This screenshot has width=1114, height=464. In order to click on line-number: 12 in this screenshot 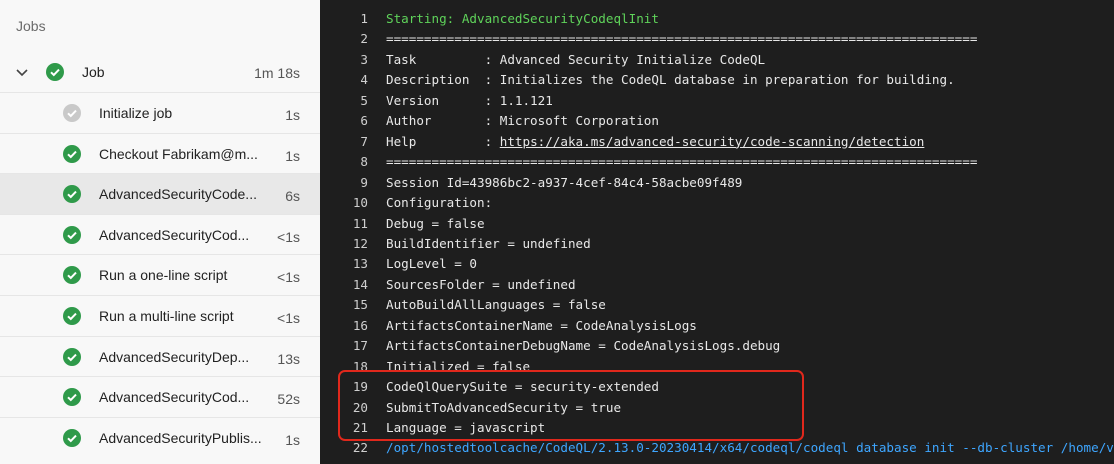, I will do `click(360, 243)`.